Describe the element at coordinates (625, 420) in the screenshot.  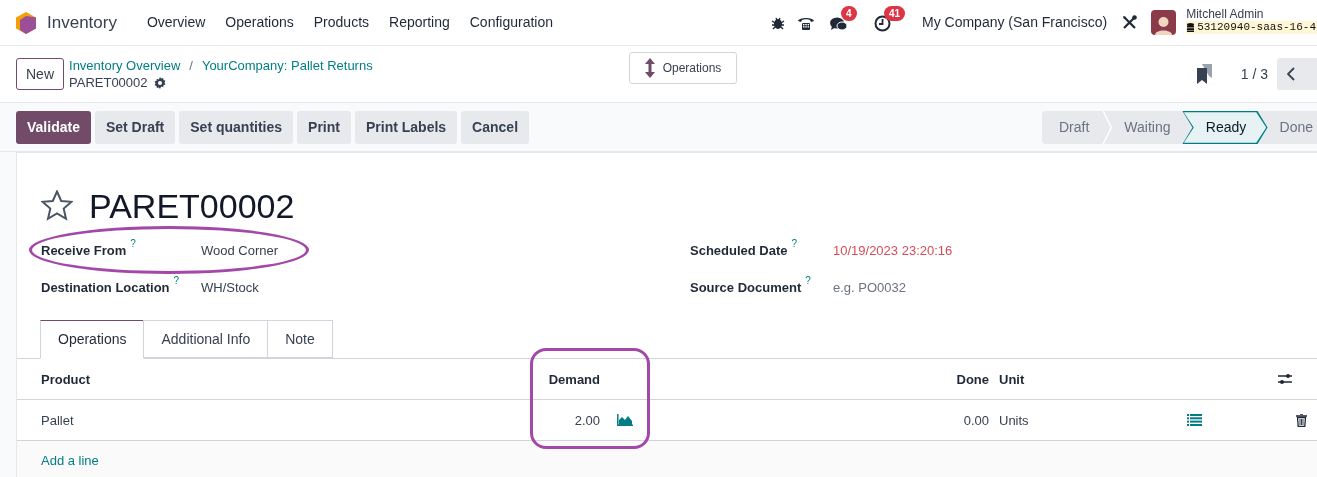
I see `area-chart-icon` at that location.